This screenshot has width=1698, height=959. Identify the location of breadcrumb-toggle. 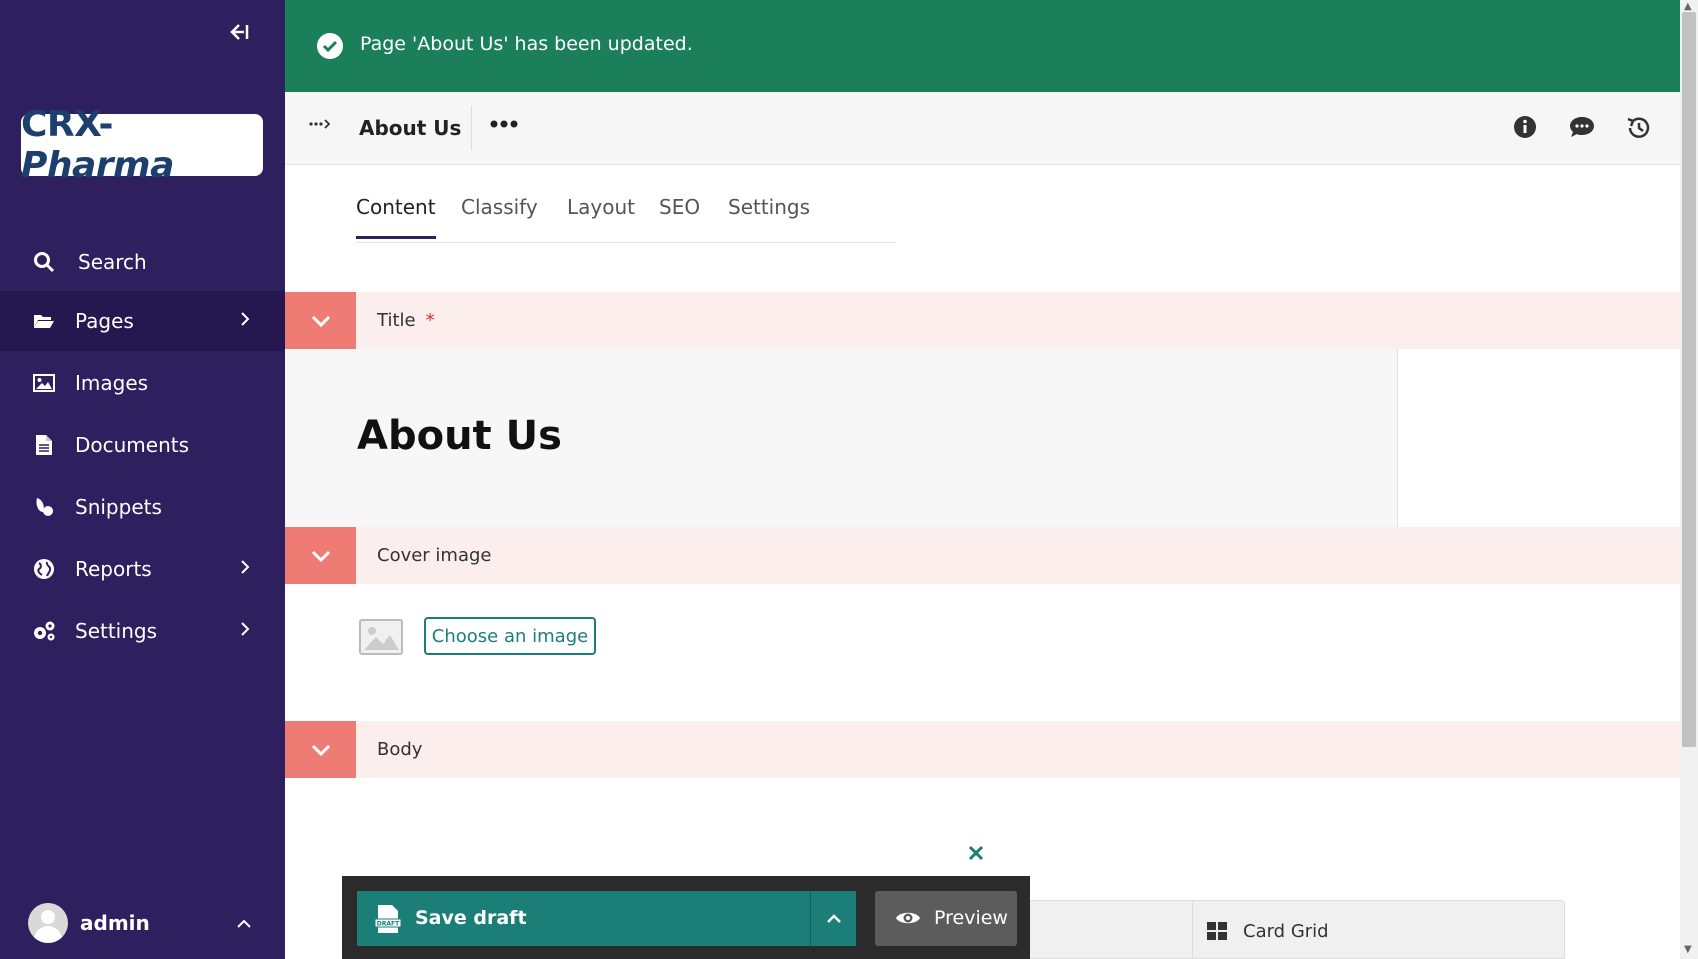
(323, 128).